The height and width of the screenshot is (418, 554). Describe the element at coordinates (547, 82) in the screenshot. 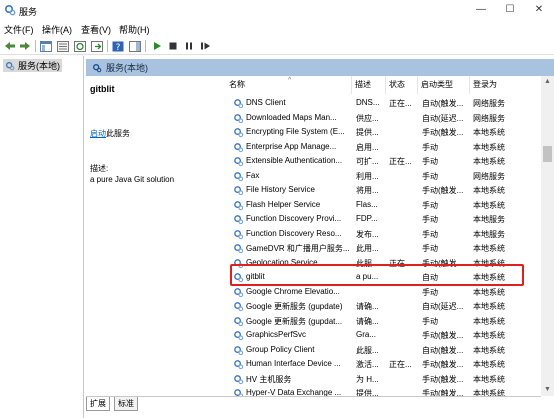

I see `scroll-up-arrow-icon: ▲` at that location.